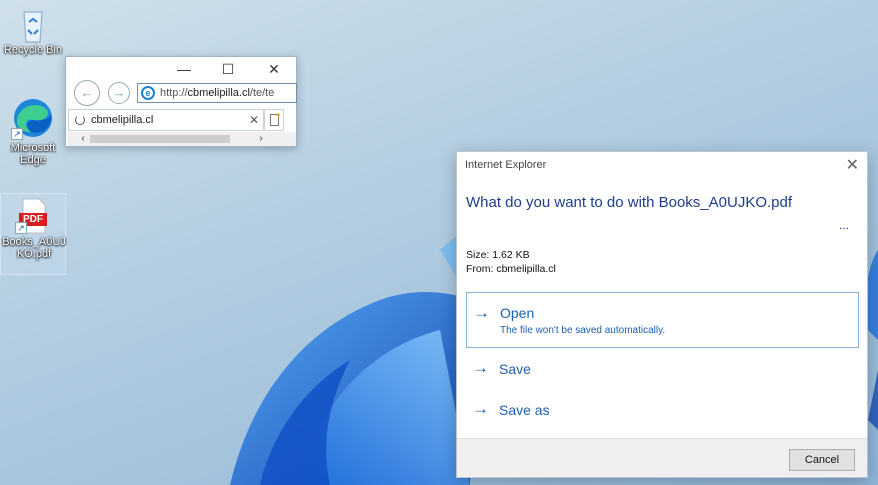 The image size is (878, 485). What do you see at coordinates (511, 269) in the screenshot?
I see `file-source: From: cbmelipilla.cl` at bounding box center [511, 269].